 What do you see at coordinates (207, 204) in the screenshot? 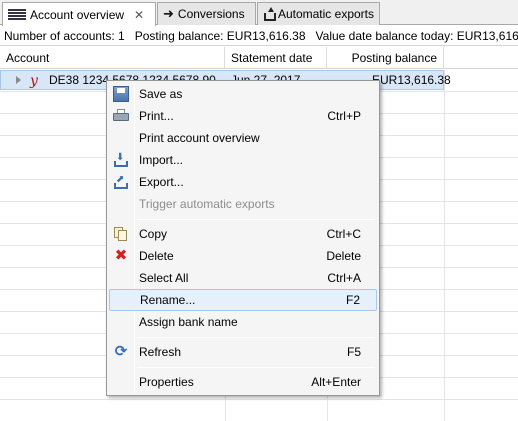
I see `menu-item-label: Trigger automatic exports` at bounding box center [207, 204].